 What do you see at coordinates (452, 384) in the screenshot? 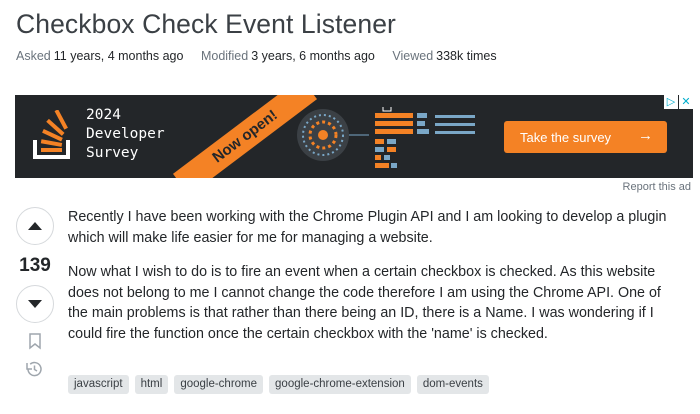
I see `tag-dom-events: dom-events` at bounding box center [452, 384].